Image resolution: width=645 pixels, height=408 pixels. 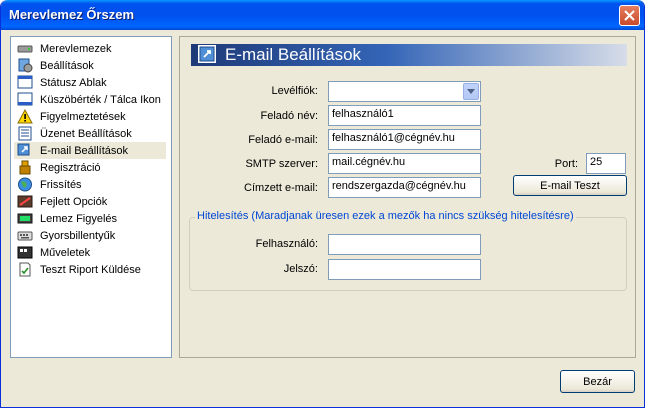 I want to click on nav-item-statusz-ablak: Státusz Ablak, so click(x=90, y=82).